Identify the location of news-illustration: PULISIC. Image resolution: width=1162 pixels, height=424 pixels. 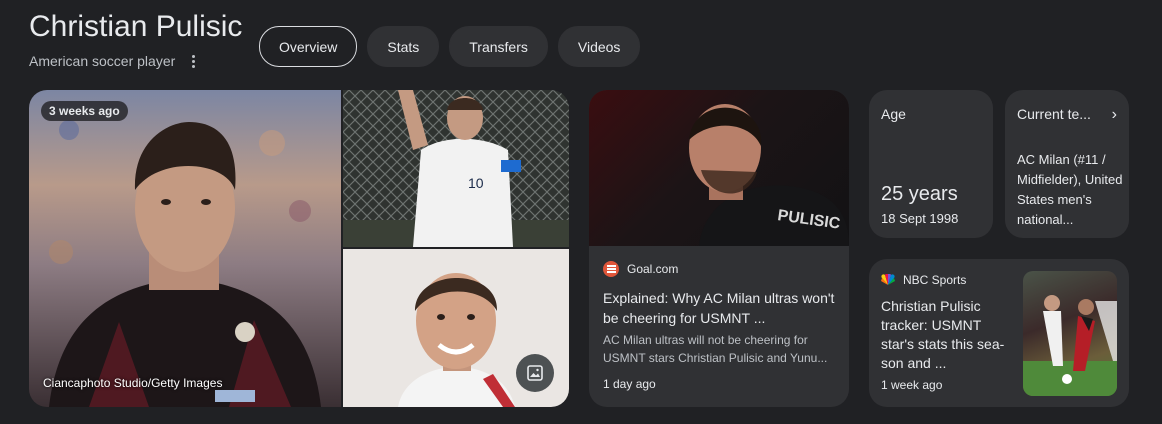
(769, 175).